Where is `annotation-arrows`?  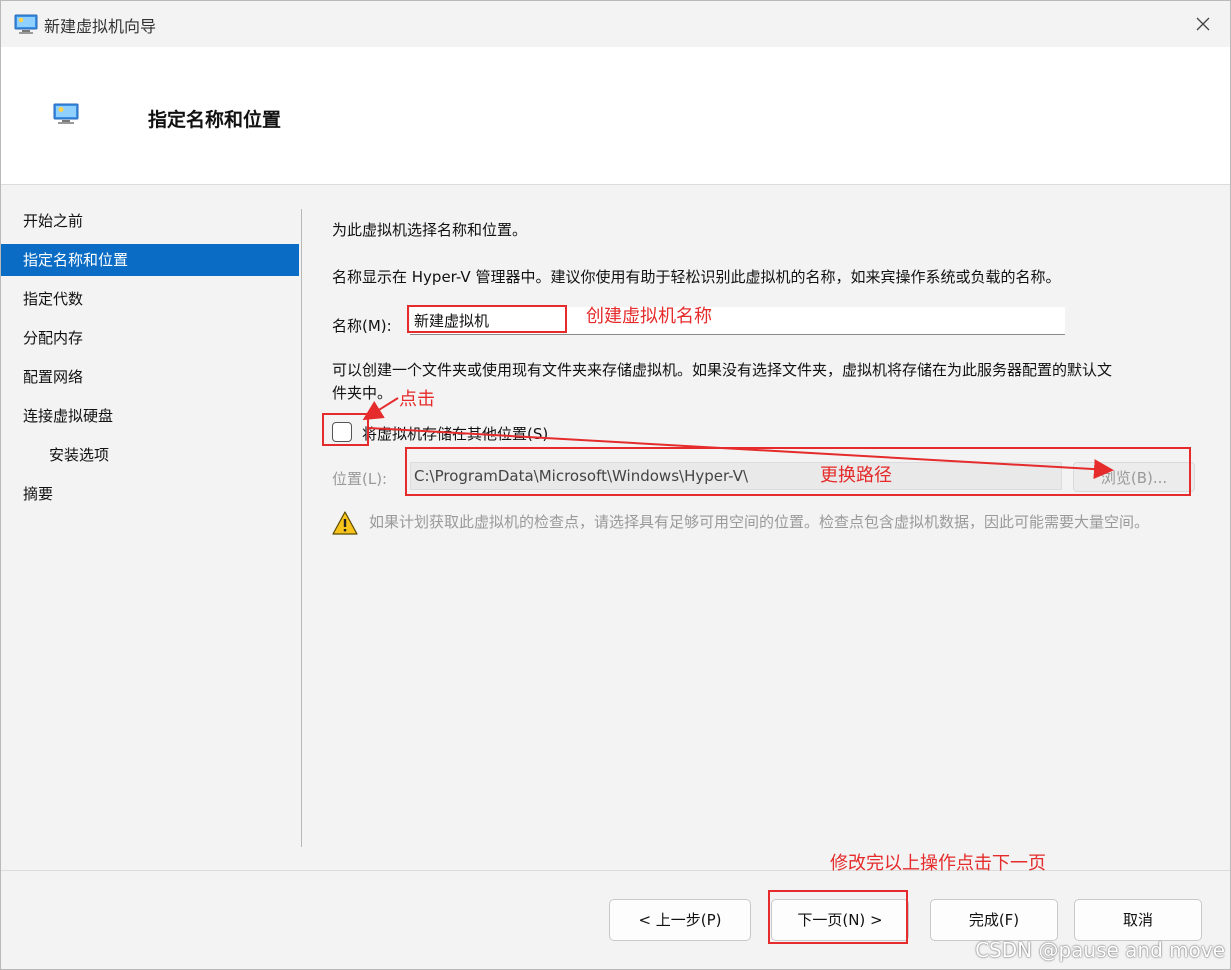 annotation-arrows is located at coordinates (738, 438).